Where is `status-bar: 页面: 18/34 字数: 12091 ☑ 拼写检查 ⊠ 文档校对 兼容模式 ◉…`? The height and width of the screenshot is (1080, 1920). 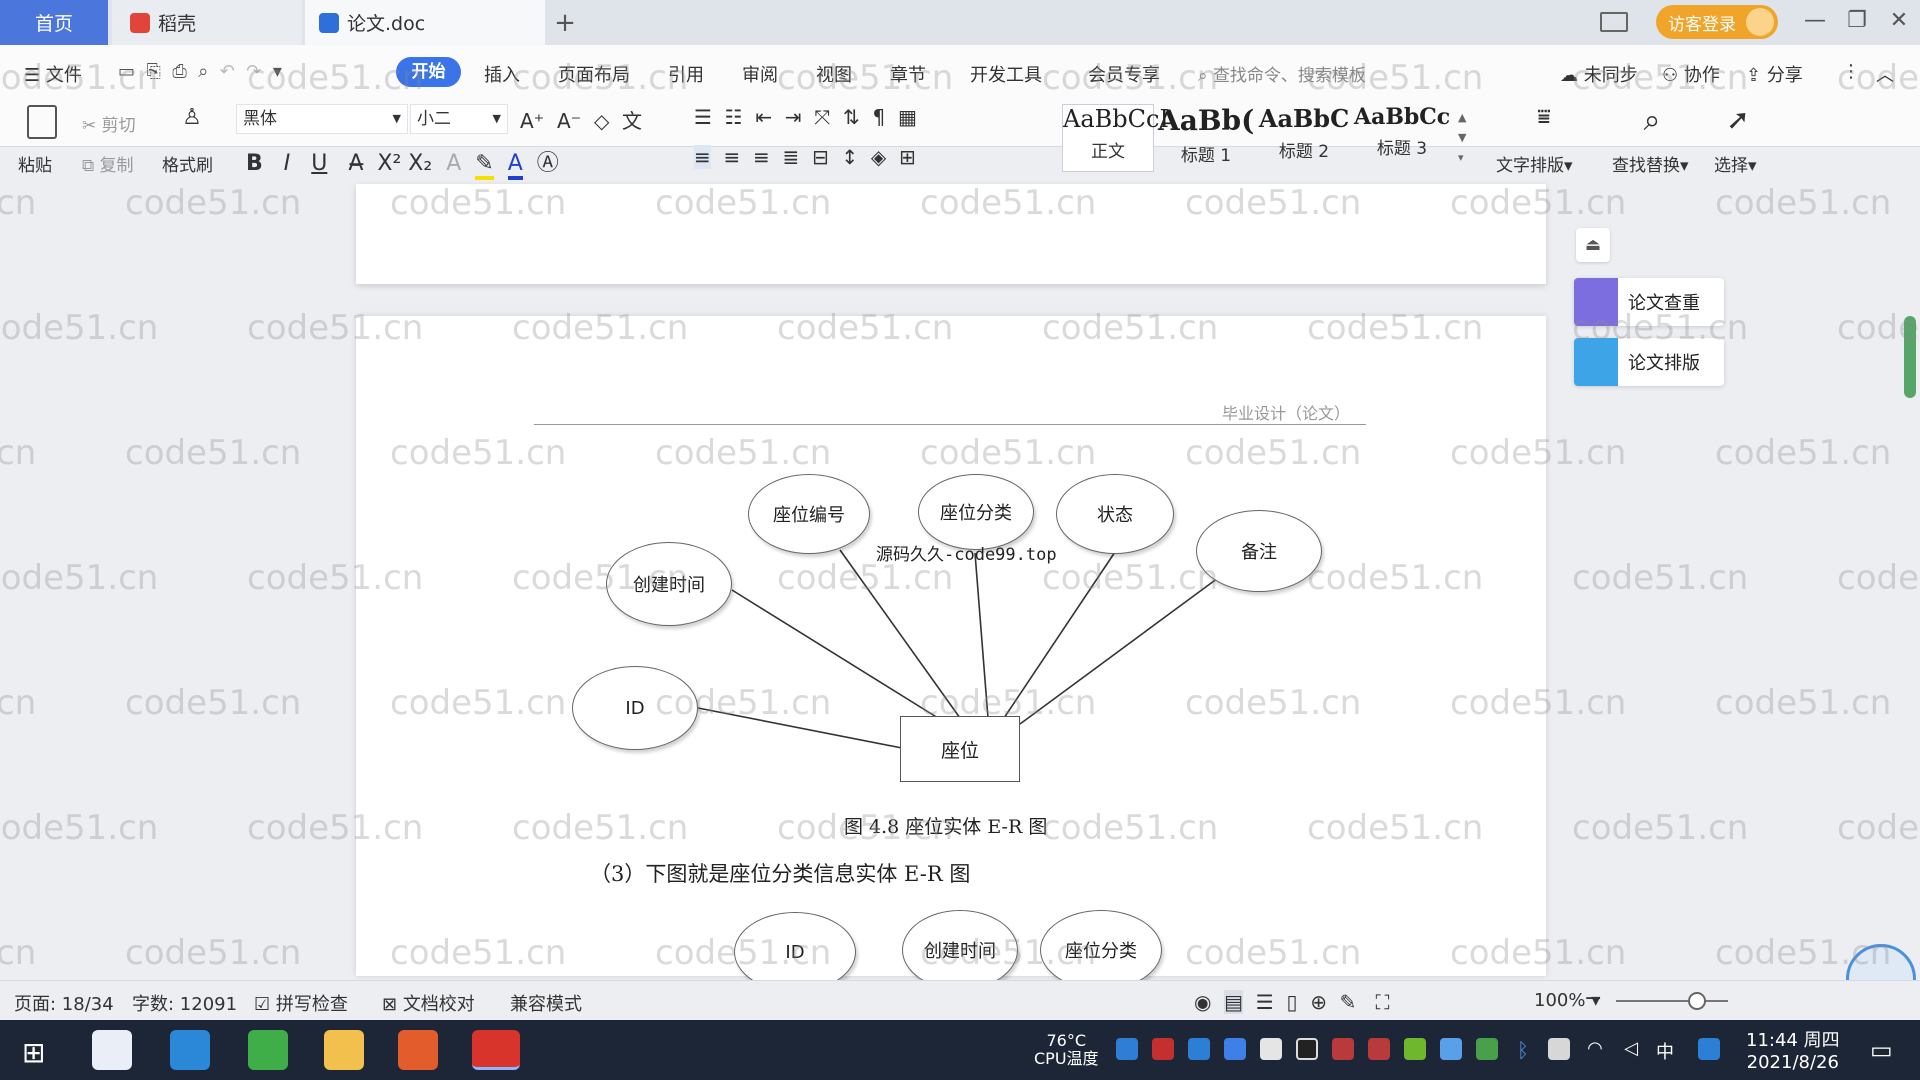
status-bar: 页面: 18/34 字数: 12091 ☑ 拼写检查 ⊠ 文档校对 兼容模式 ◉… is located at coordinates (960, 1000).